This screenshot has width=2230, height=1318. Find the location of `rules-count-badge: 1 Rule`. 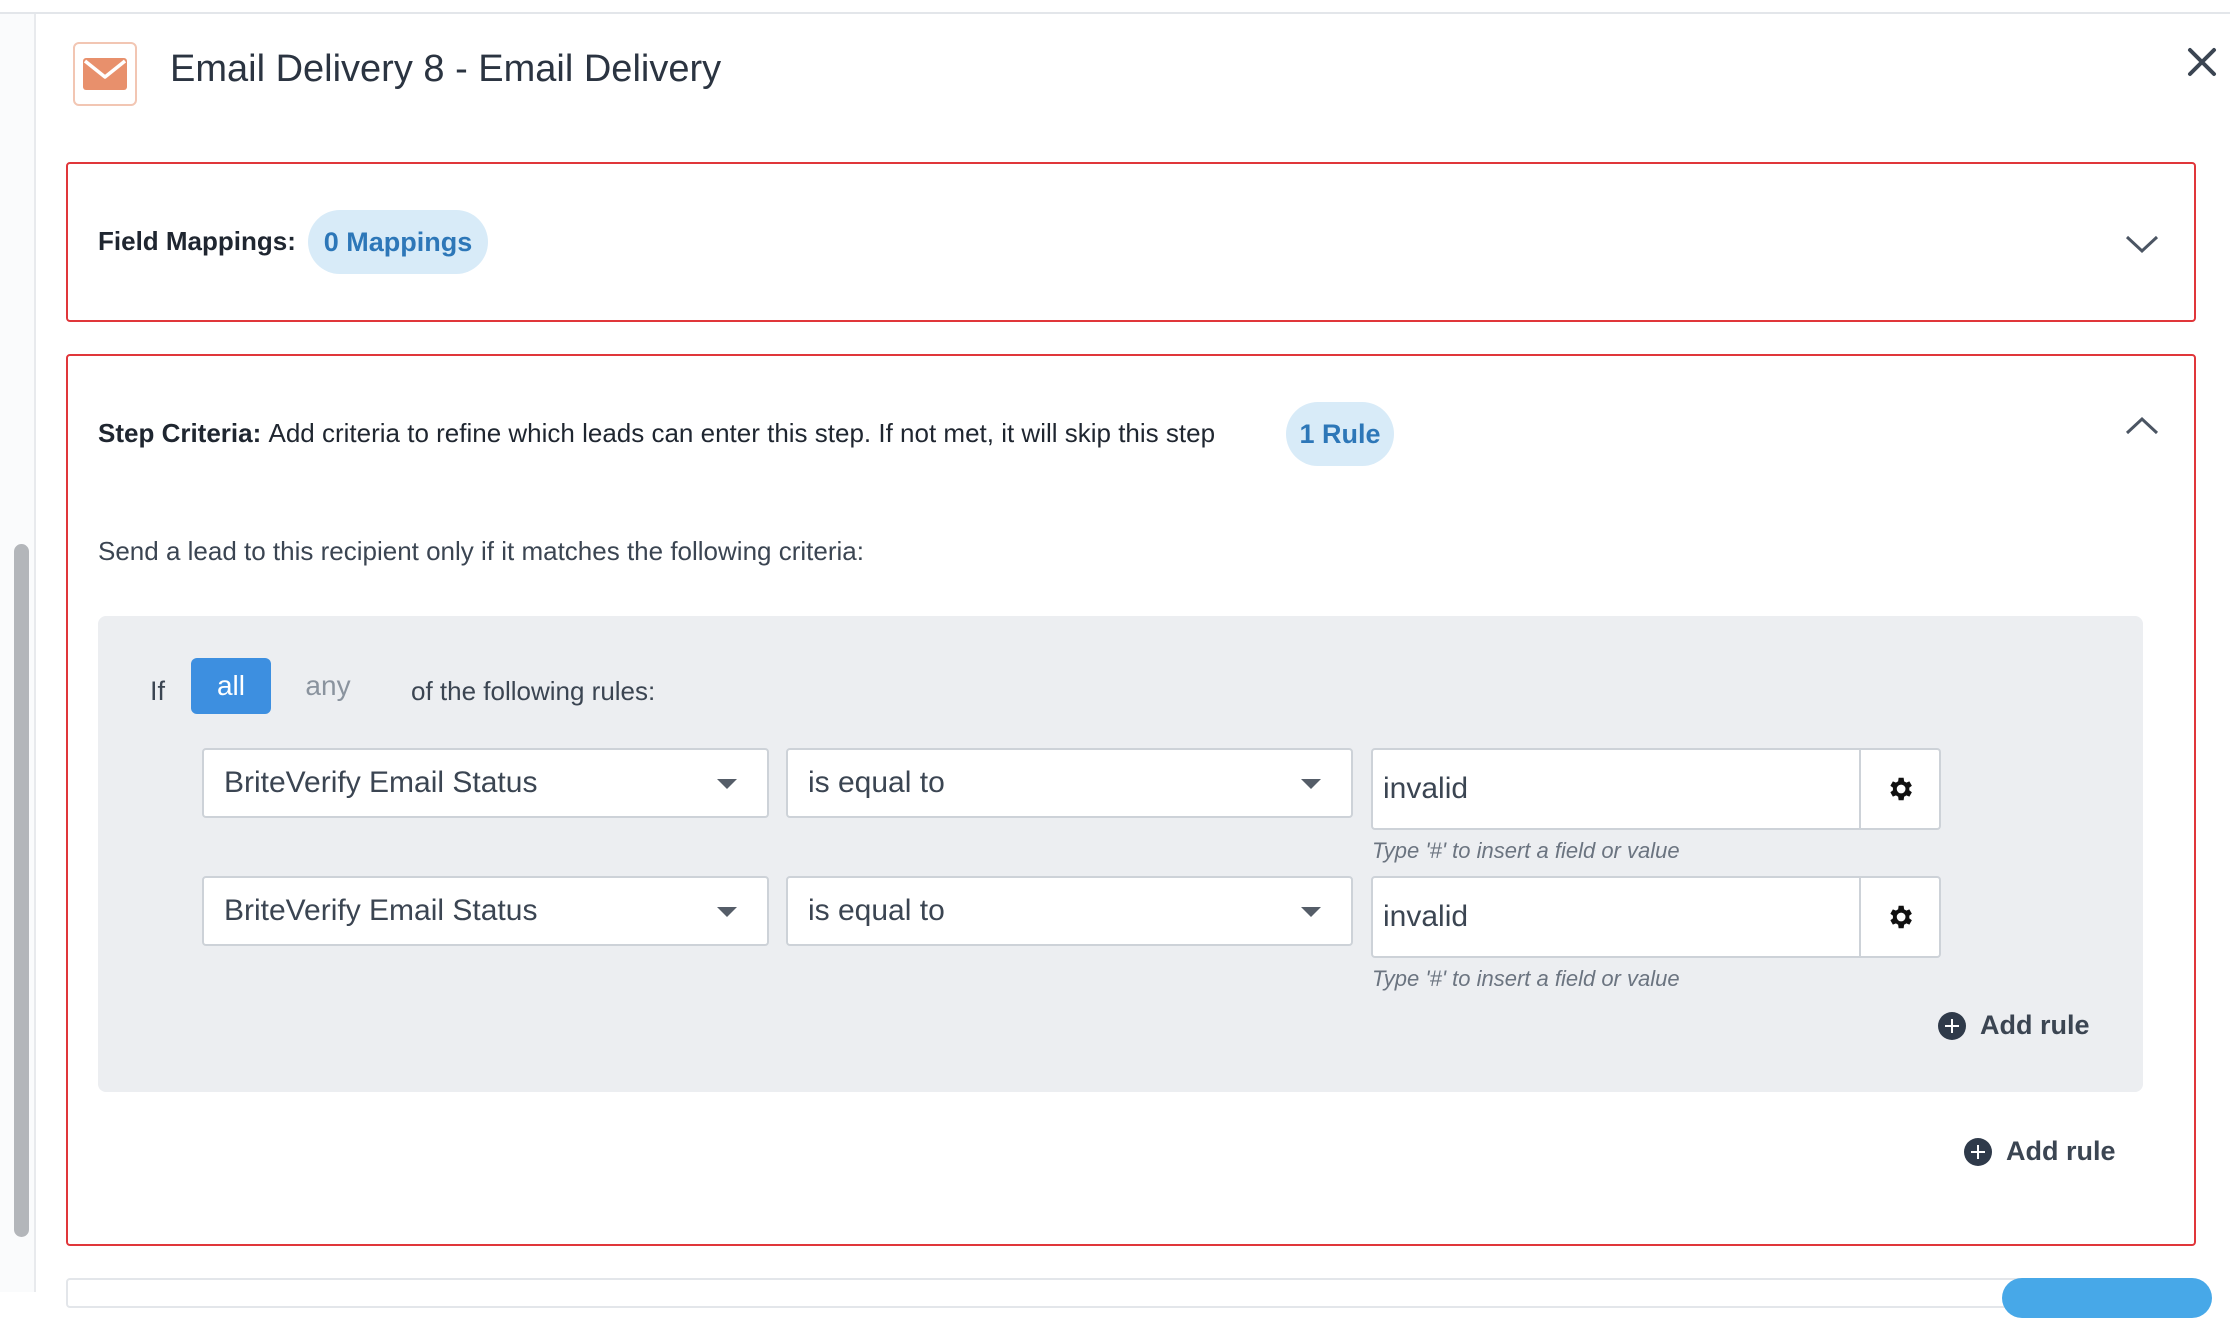

rules-count-badge: 1 Rule is located at coordinates (1340, 434).